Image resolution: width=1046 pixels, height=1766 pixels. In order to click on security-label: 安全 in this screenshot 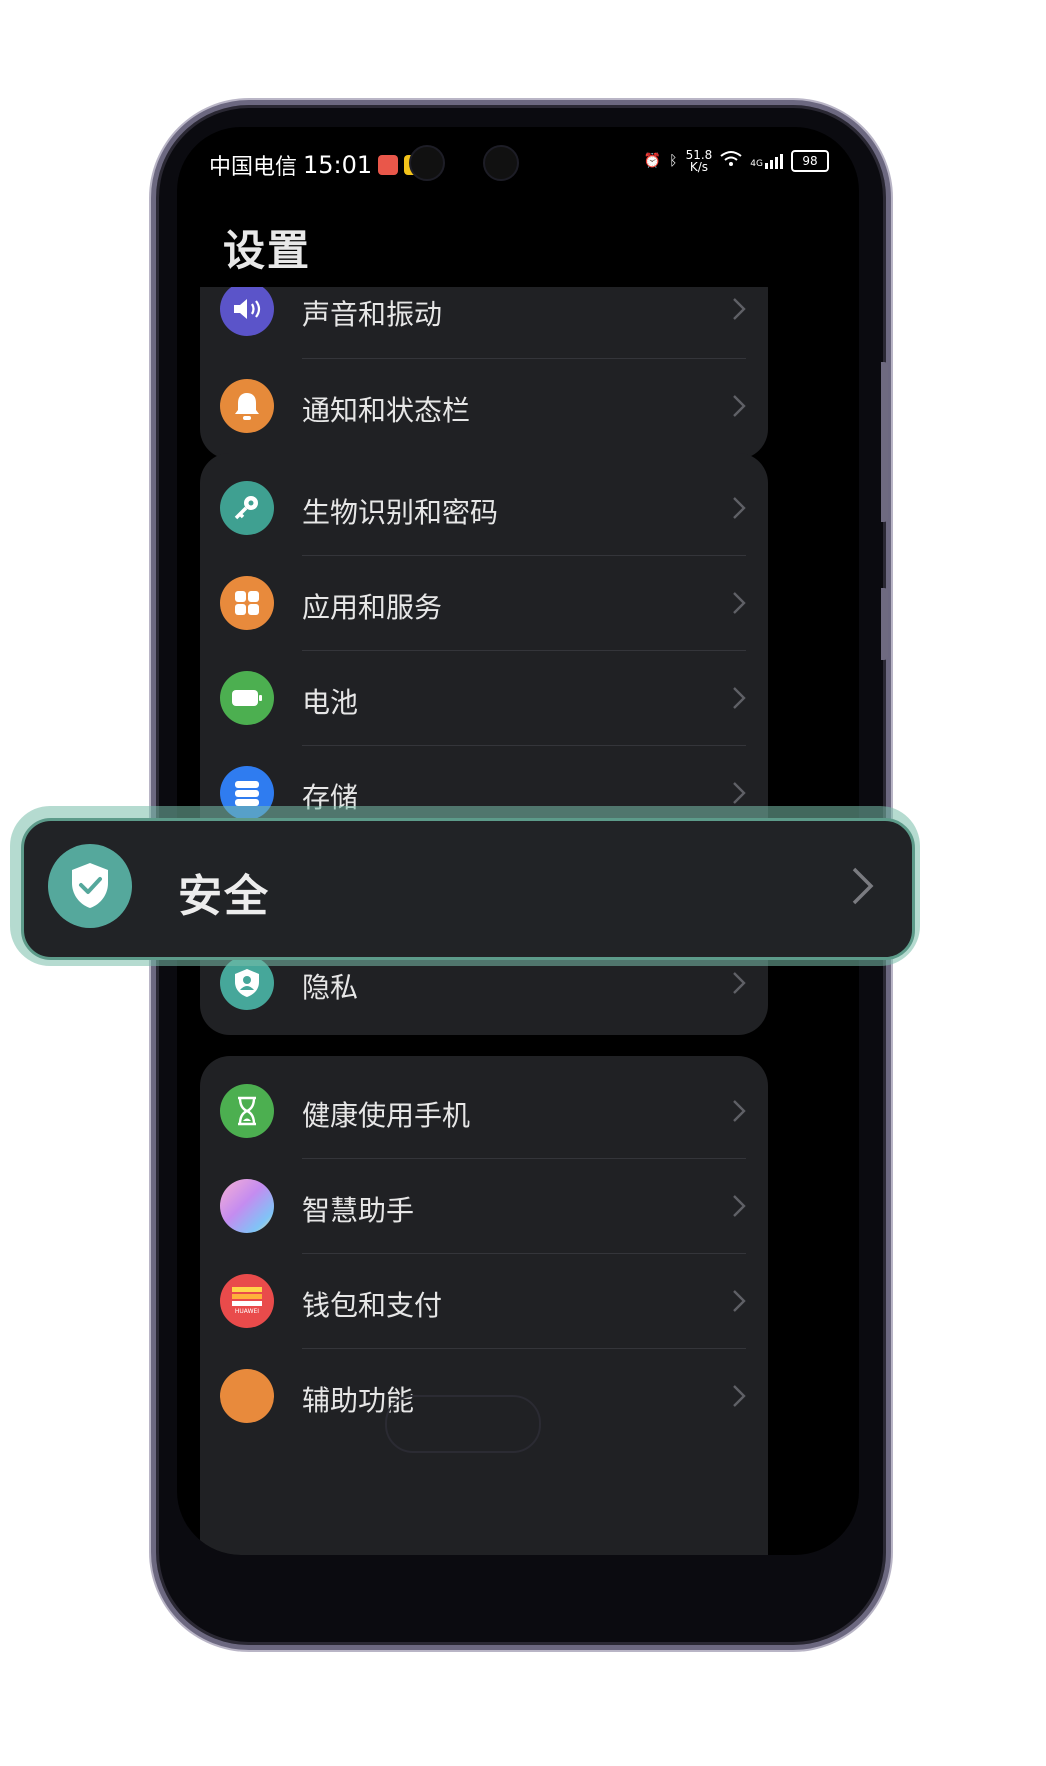, I will do `click(224, 896)`.